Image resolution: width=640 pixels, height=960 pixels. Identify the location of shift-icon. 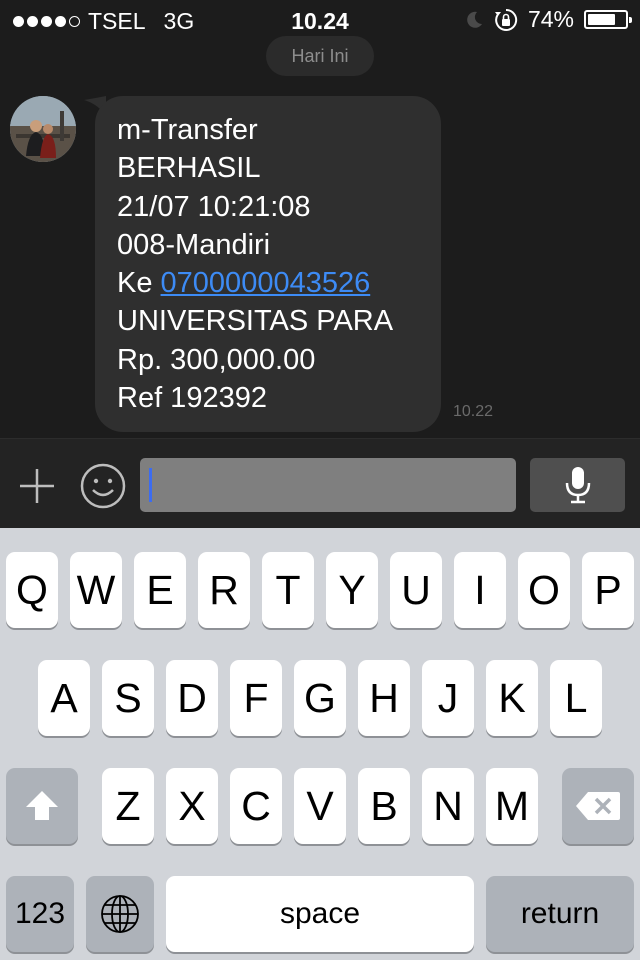
(42, 805).